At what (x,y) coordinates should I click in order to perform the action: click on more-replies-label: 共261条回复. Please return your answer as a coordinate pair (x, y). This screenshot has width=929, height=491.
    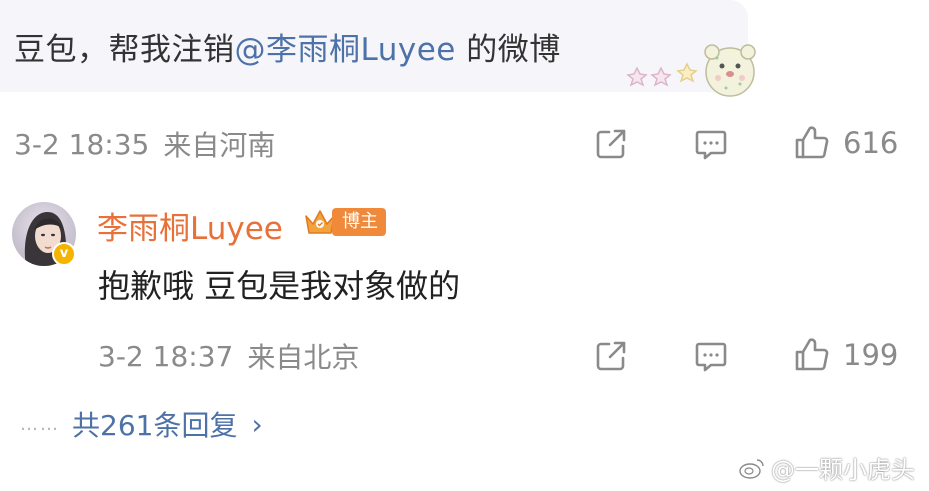
    Looking at the image, I should click on (155, 425).